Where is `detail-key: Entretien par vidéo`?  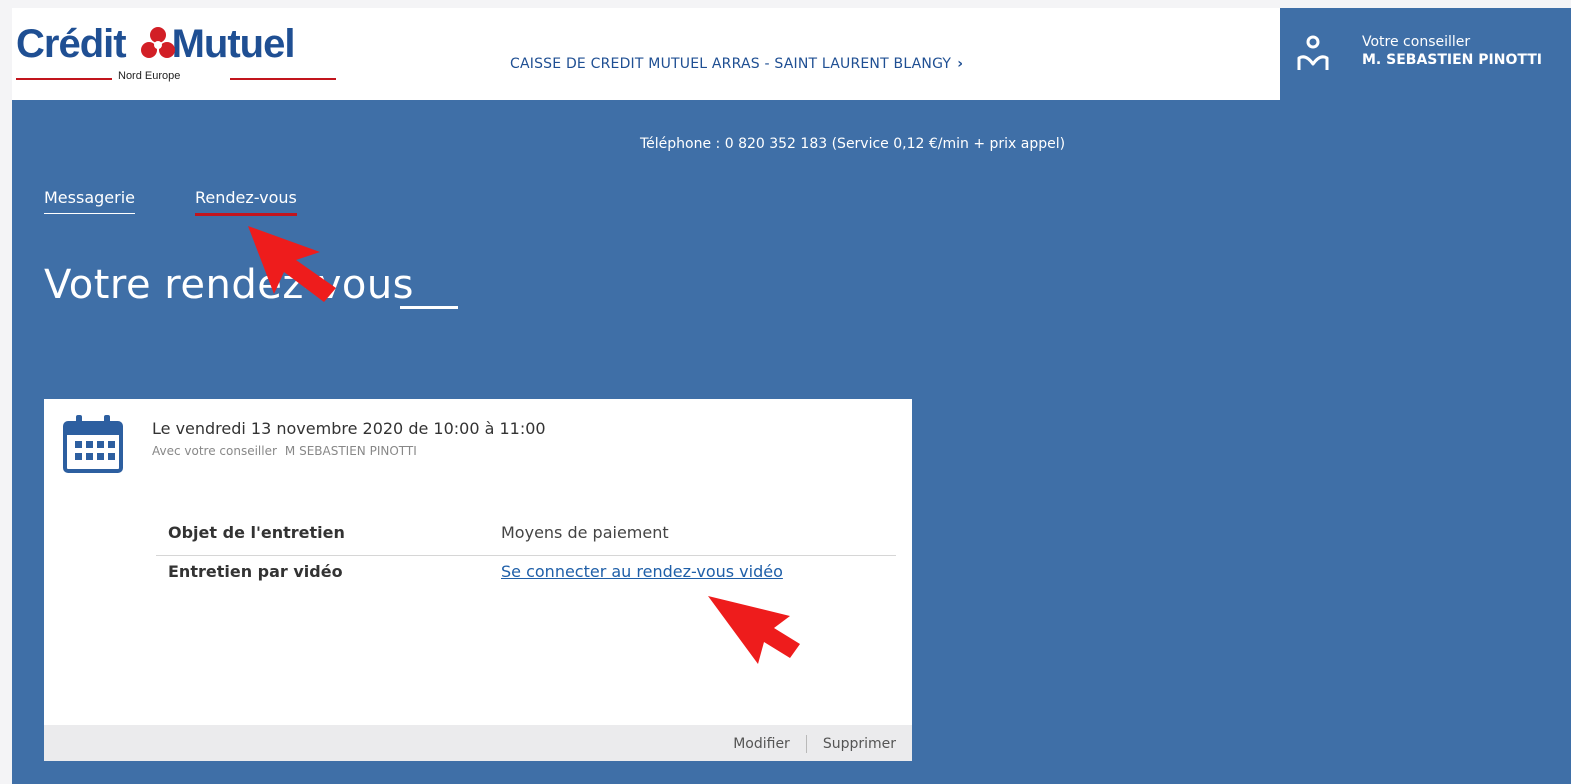
detail-key: Entretien par vidéo is located at coordinates (255, 571).